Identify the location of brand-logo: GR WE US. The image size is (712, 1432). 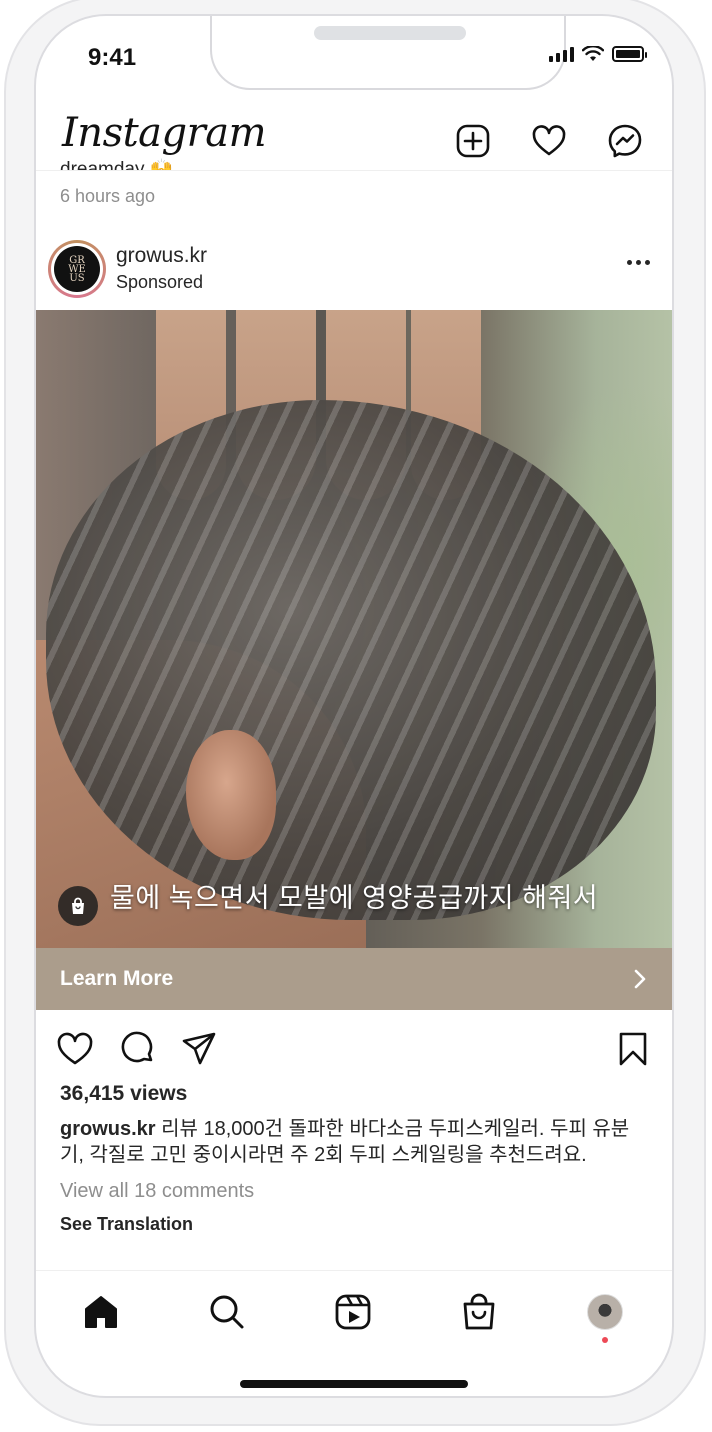
(77, 269).